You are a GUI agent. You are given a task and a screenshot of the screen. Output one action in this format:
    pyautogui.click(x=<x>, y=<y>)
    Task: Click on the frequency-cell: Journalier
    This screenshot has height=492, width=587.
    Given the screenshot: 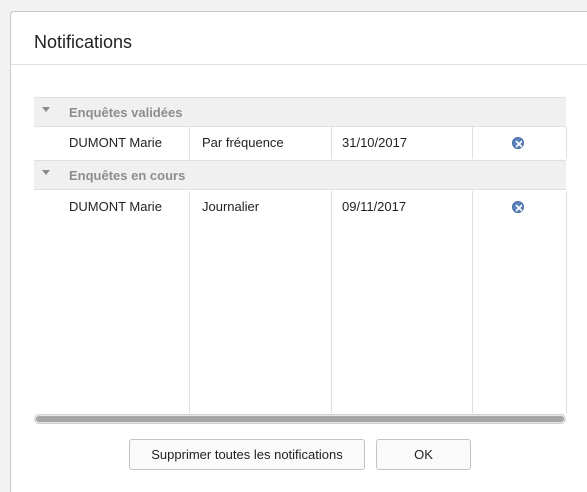 What is the action you would take?
    pyautogui.click(x=231, y=206)
    